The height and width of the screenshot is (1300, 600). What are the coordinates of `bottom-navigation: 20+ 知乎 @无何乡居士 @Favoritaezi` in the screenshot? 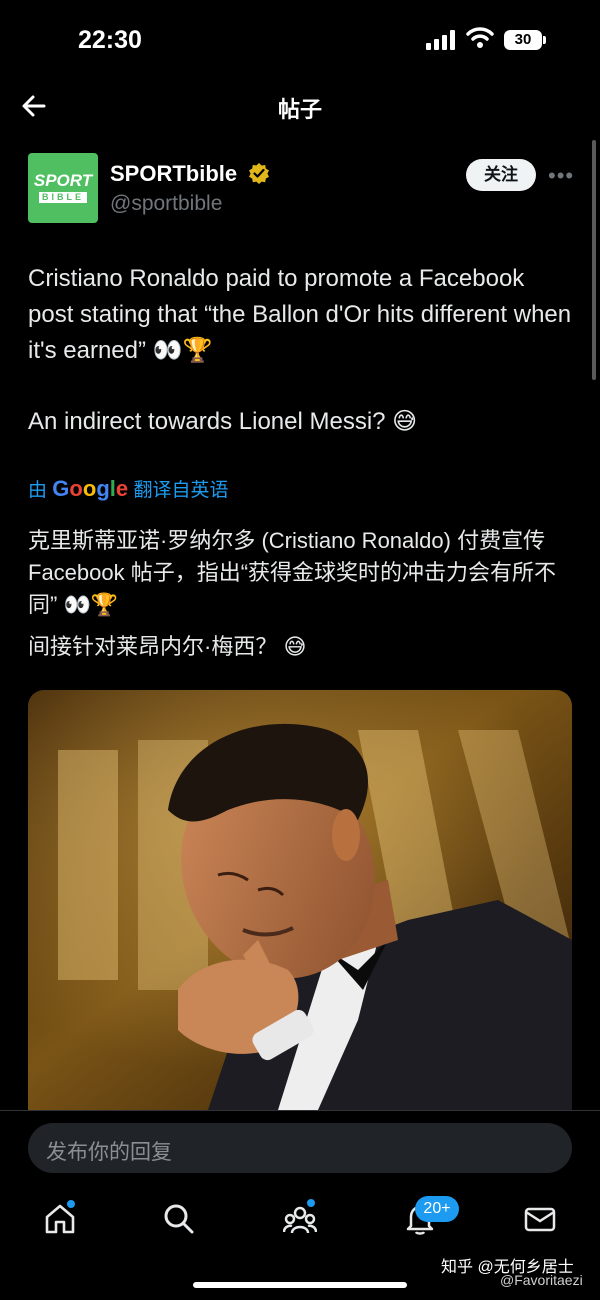 It's located at (300, 1244).